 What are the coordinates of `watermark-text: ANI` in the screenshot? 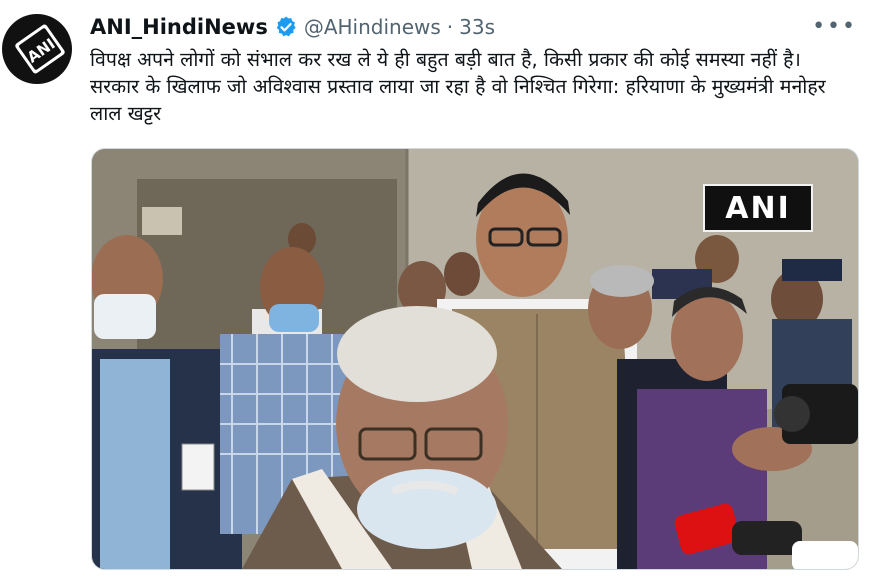 It's located at (758, 208).